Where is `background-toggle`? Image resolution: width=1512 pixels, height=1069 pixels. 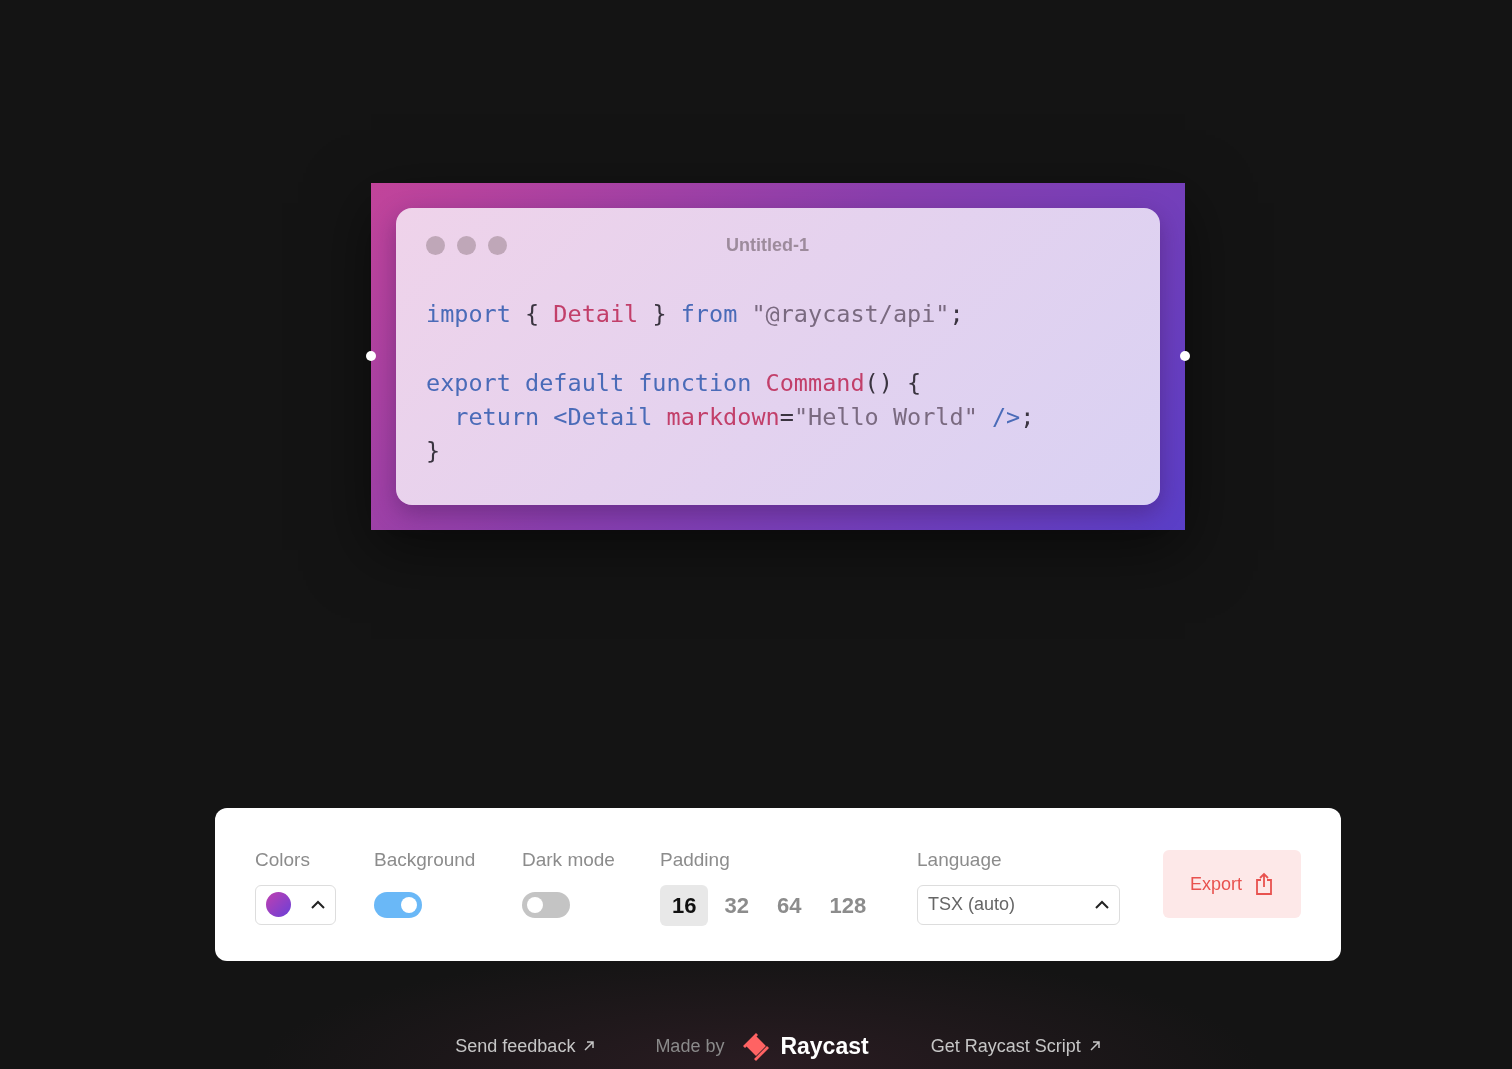
background-toggle is located at coordinates (398, 904).